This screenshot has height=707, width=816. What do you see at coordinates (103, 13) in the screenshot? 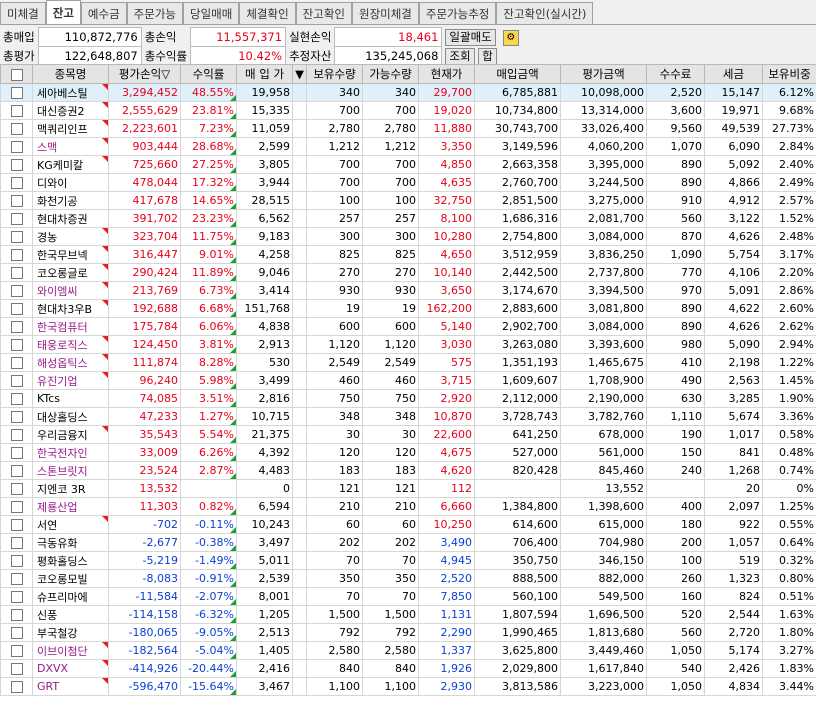
I see `tab-2: 예수금` at bounding box center [103, 13].